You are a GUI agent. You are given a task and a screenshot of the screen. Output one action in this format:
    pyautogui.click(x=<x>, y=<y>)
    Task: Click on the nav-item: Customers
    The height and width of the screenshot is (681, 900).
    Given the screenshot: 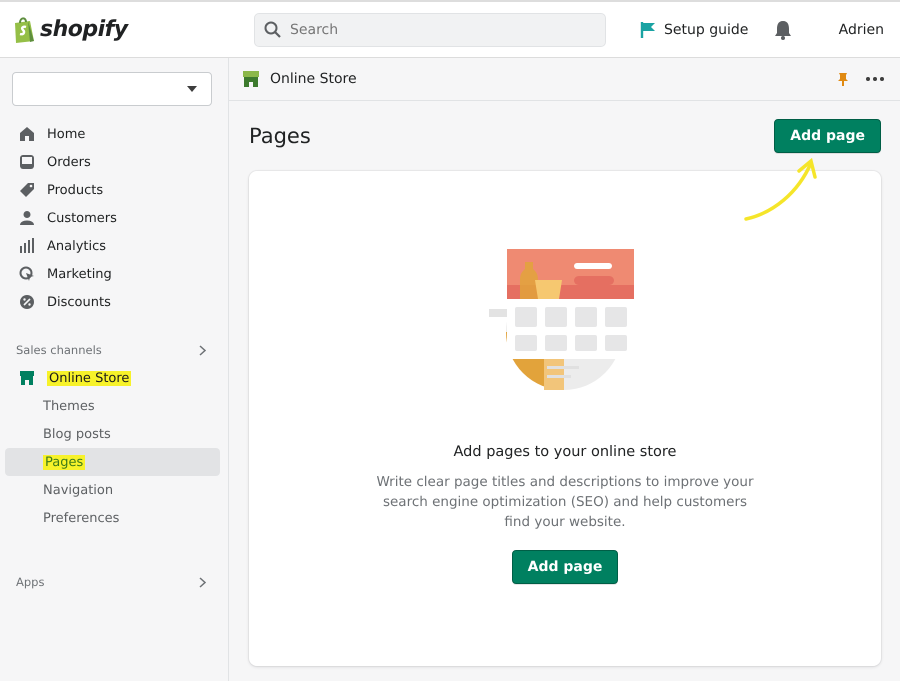 What is the action you would take?
    pyautogui.click(x=112, y=218)
    